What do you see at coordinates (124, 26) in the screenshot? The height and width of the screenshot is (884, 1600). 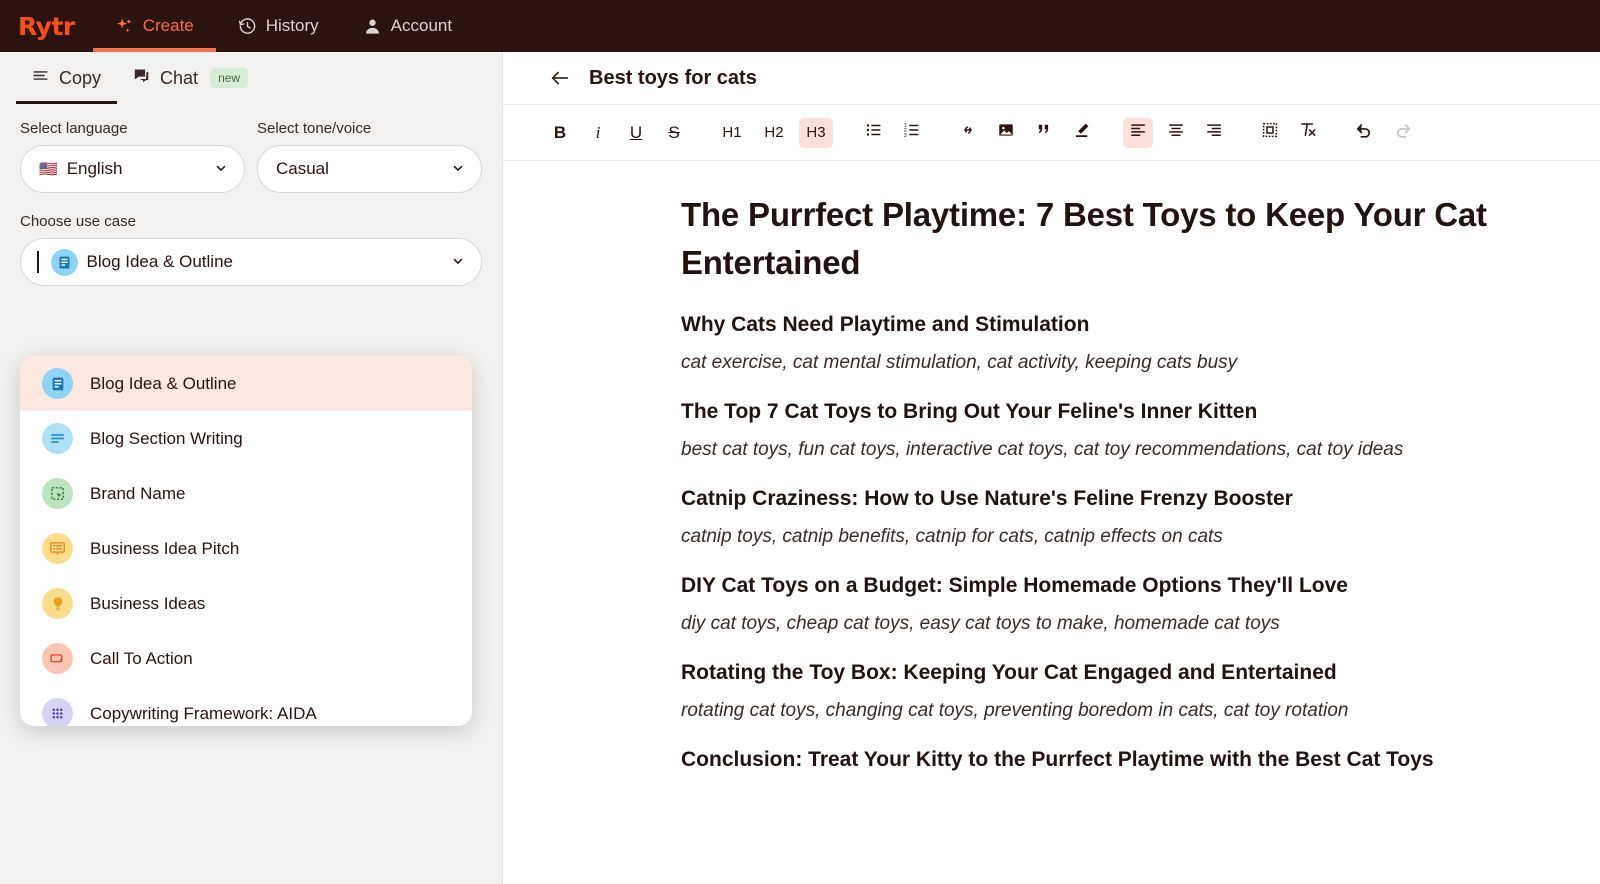 I see `sparkle-icon` at bounding box center [124, 26].